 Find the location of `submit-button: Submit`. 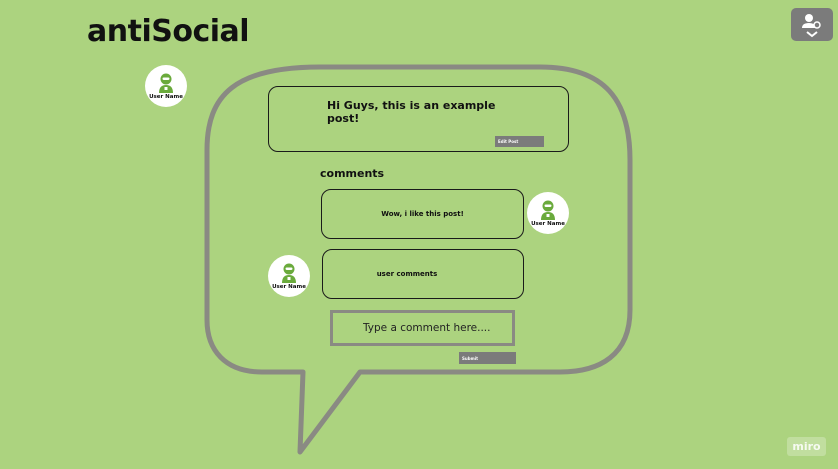

submit-button: Submit is located at coordinates (487, 358).